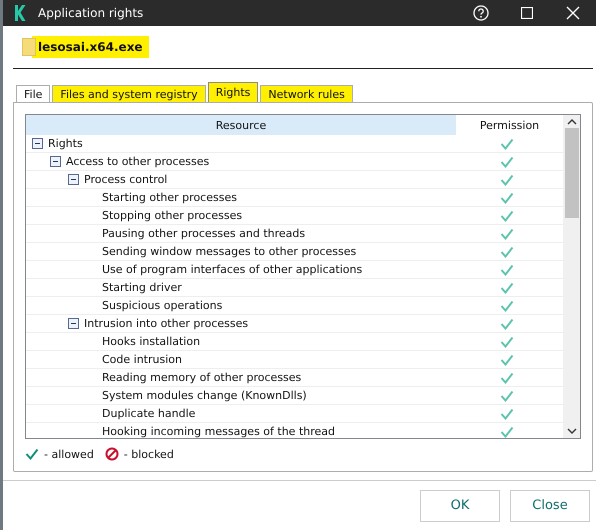  Describe the element at coordinates (172, 215) in the screenshot. I see `resource-name: Stopping other processes` at that location.